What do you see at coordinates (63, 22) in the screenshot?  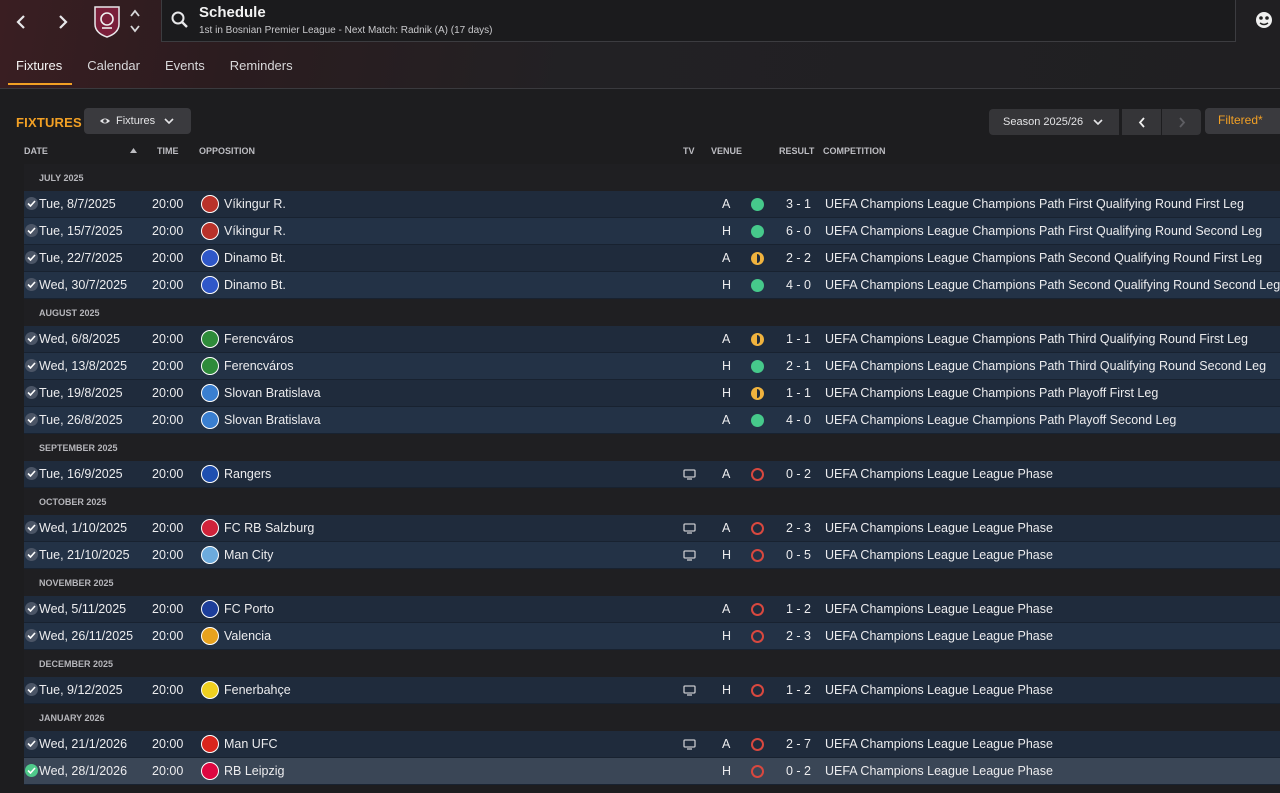 I see `forward-button` at bounding box center [63, 22].